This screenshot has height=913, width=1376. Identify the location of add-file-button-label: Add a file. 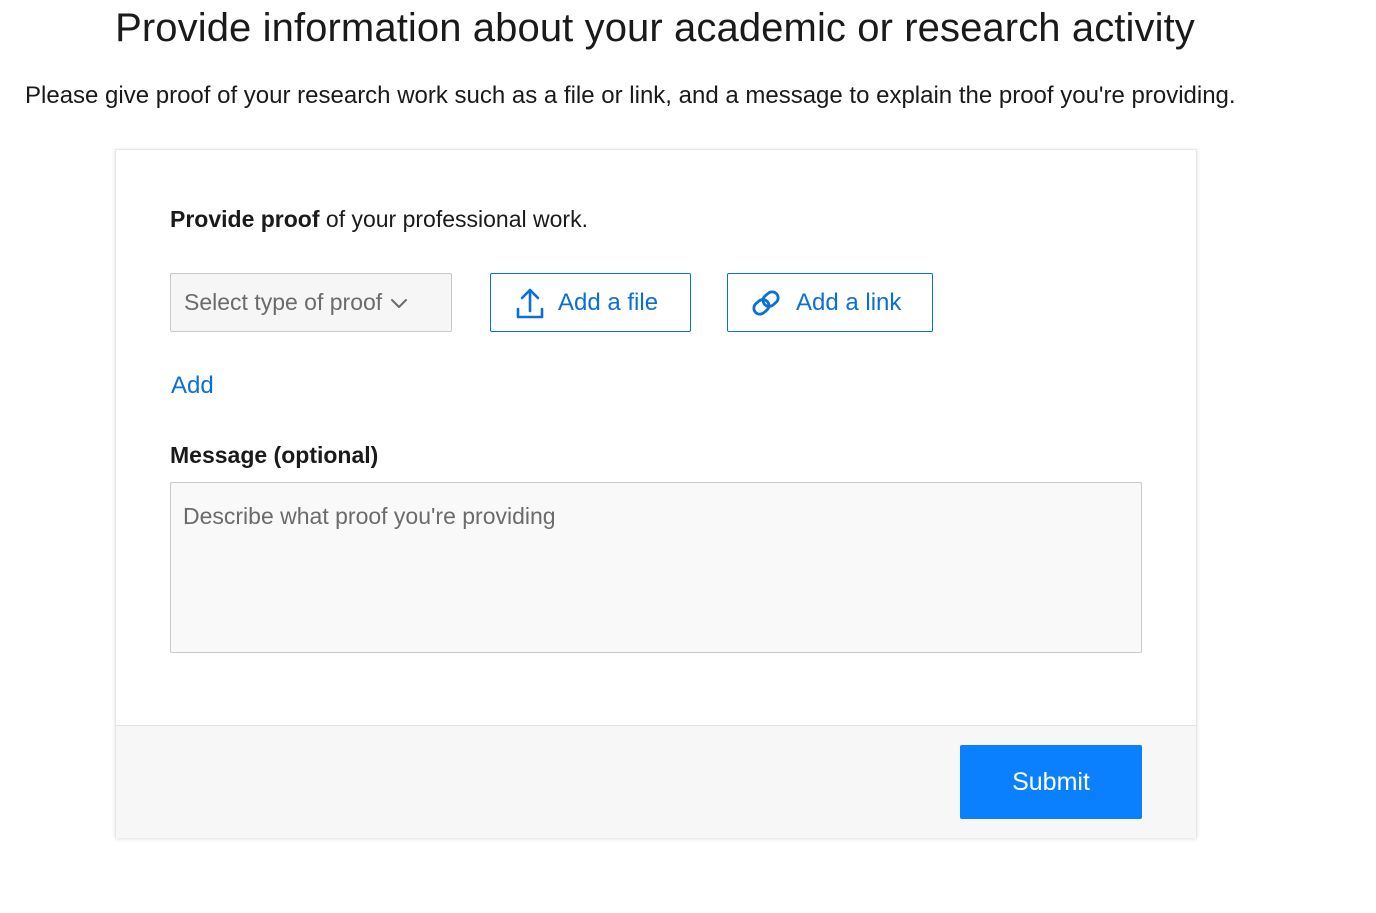
(608, 302).